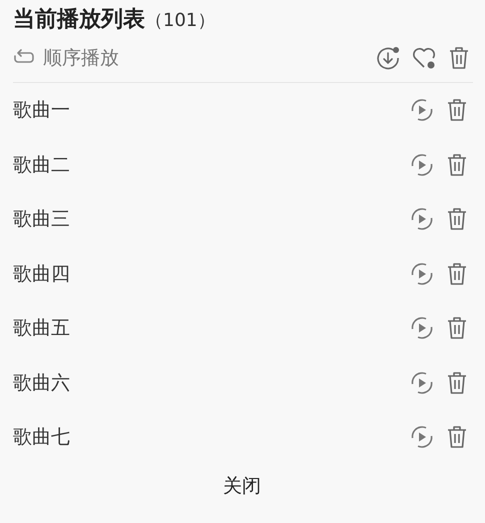 The height and width of the screenshot is (523, 485). What do you see at coordinates (41, 110) in the screenshot?
I see `song-title: 歌曲一` at bounding box center [41, 110].